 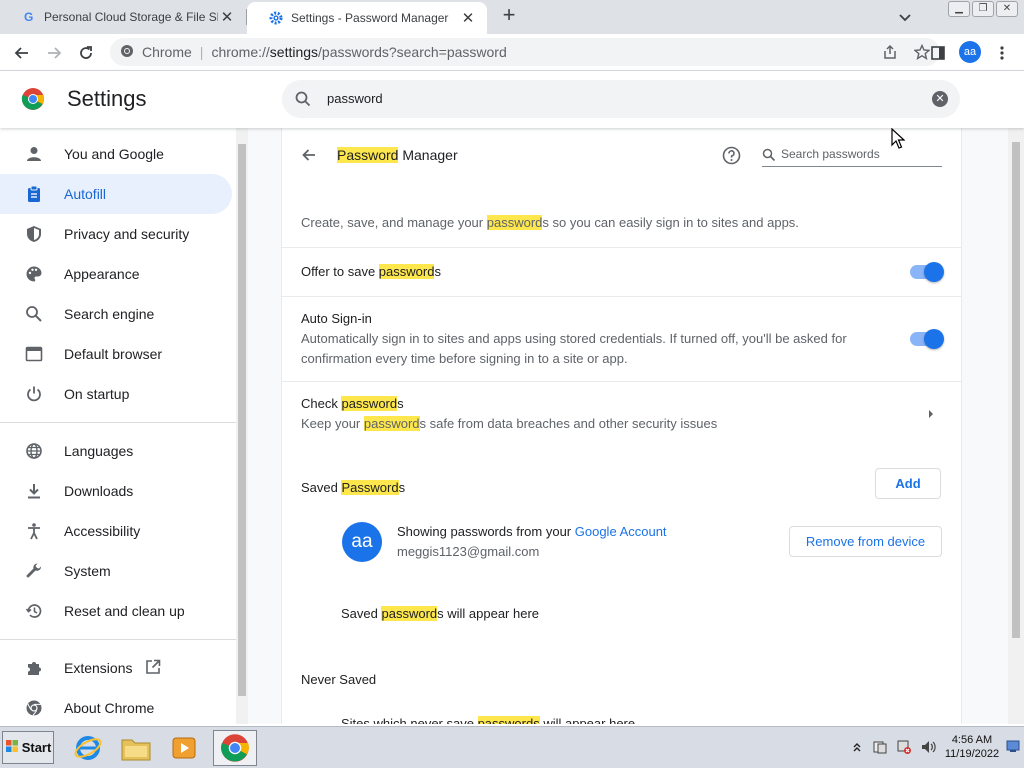 I want to click on forward-arrow-icon, so click(x=54, y=53).